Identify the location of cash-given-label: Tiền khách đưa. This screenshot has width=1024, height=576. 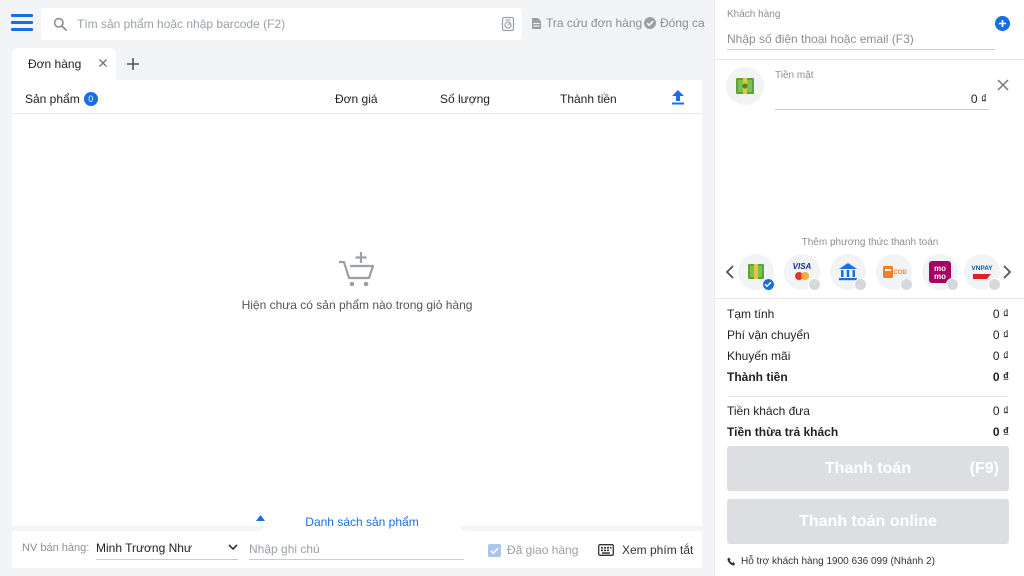
(768, 411).